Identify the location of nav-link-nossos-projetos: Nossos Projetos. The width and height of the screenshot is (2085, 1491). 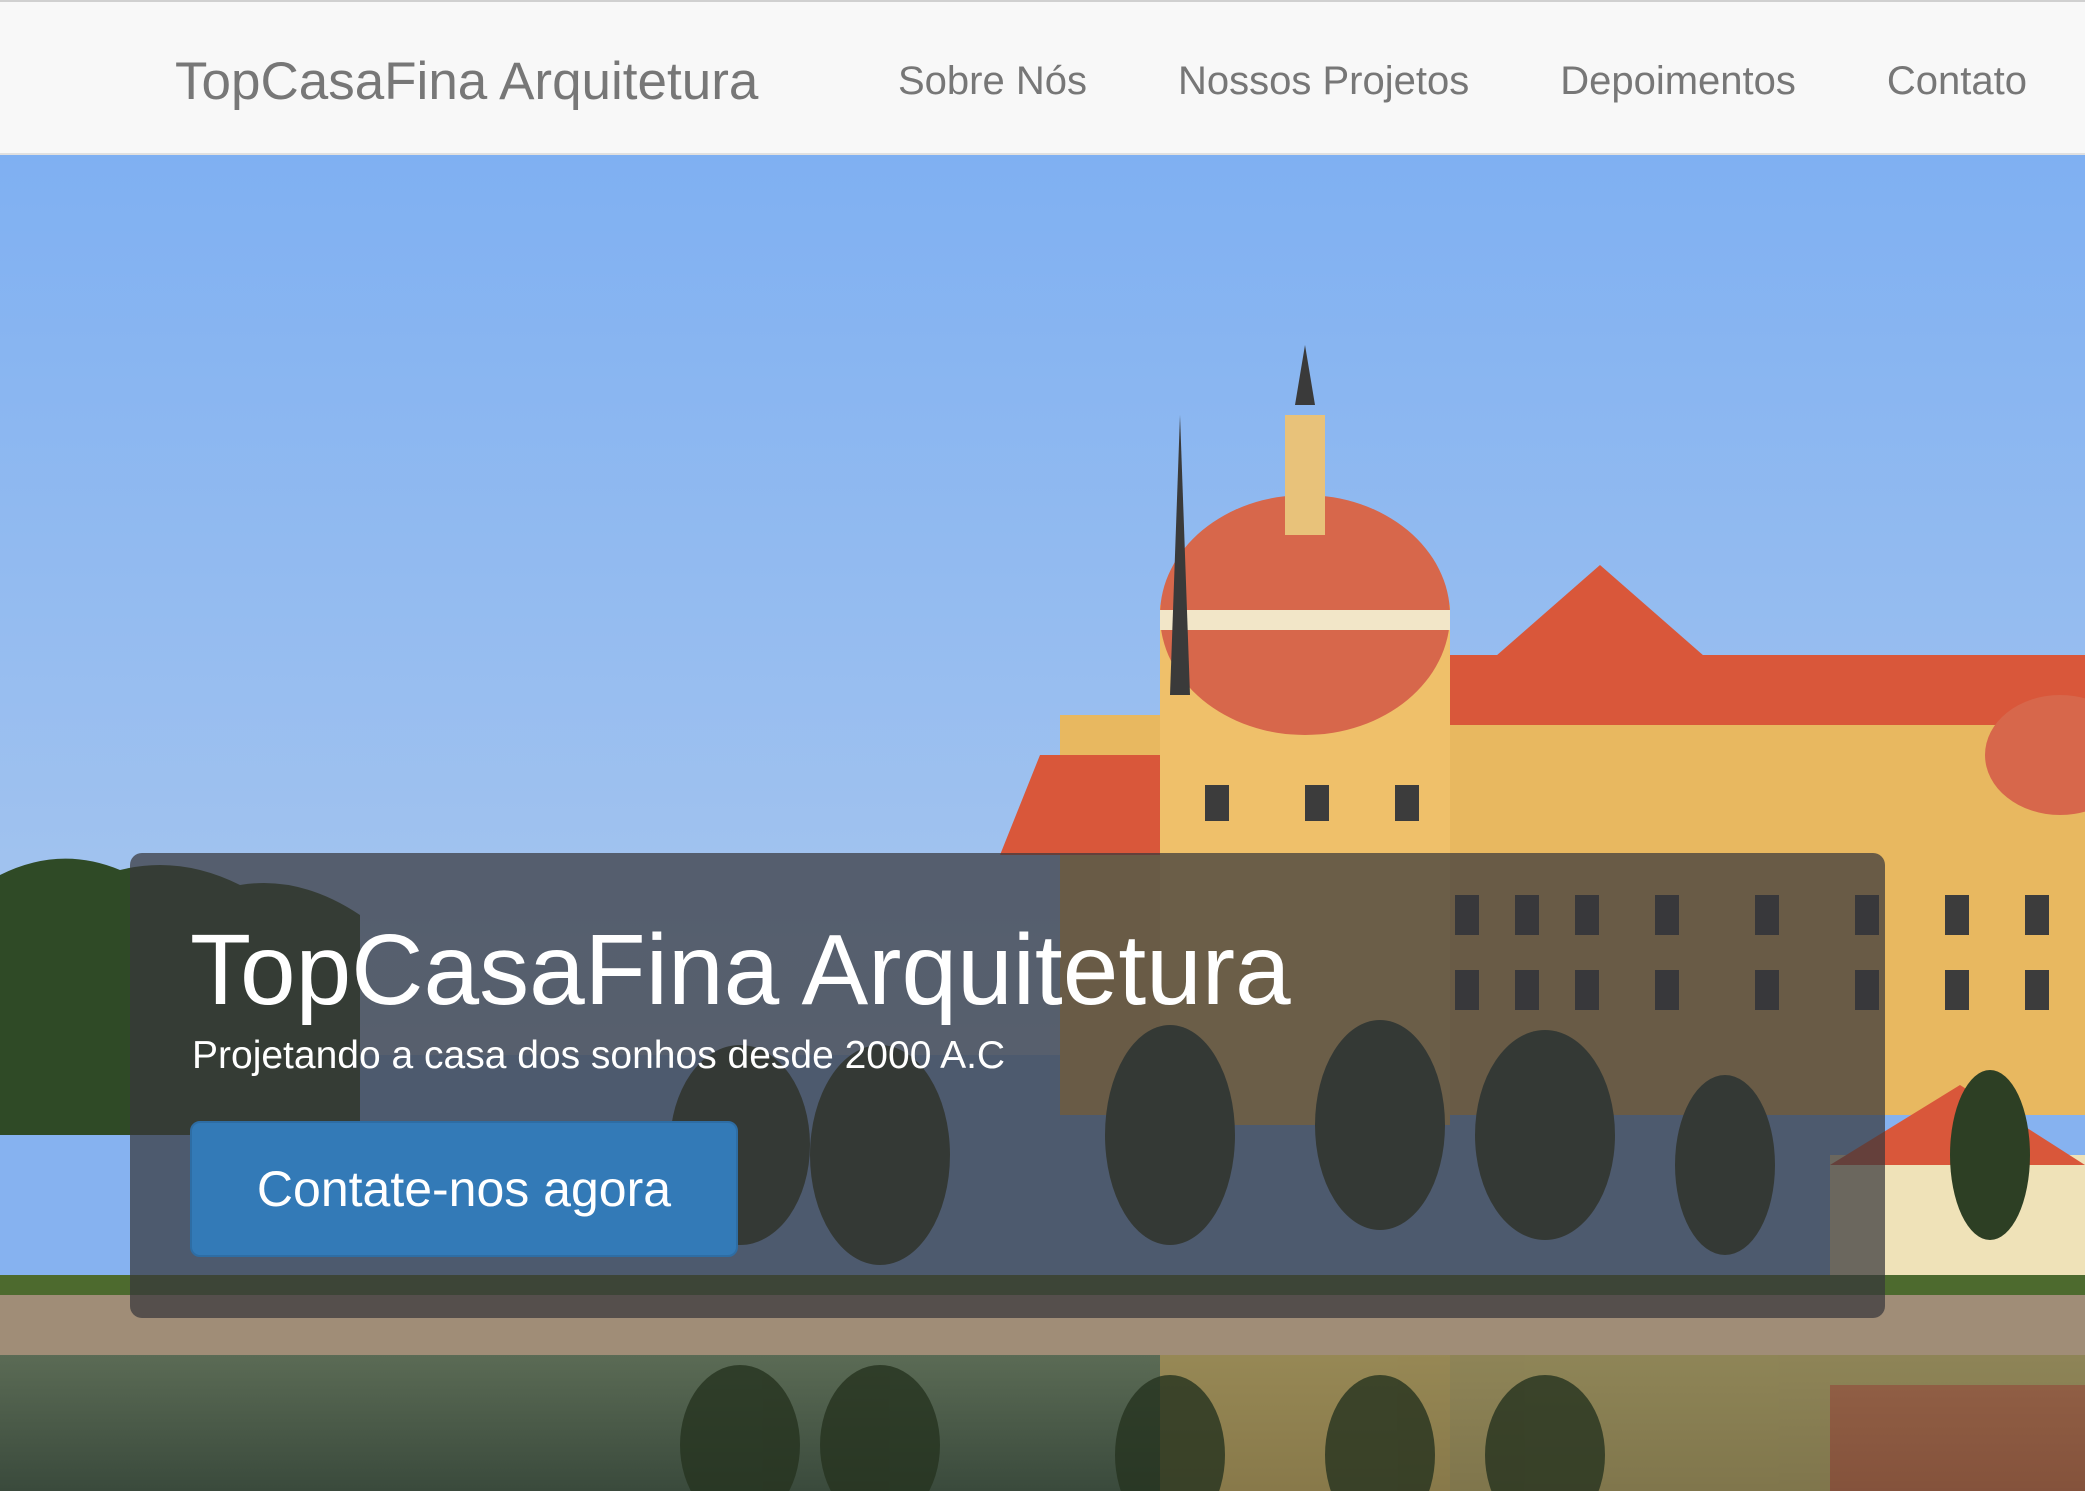
(1323, 81).